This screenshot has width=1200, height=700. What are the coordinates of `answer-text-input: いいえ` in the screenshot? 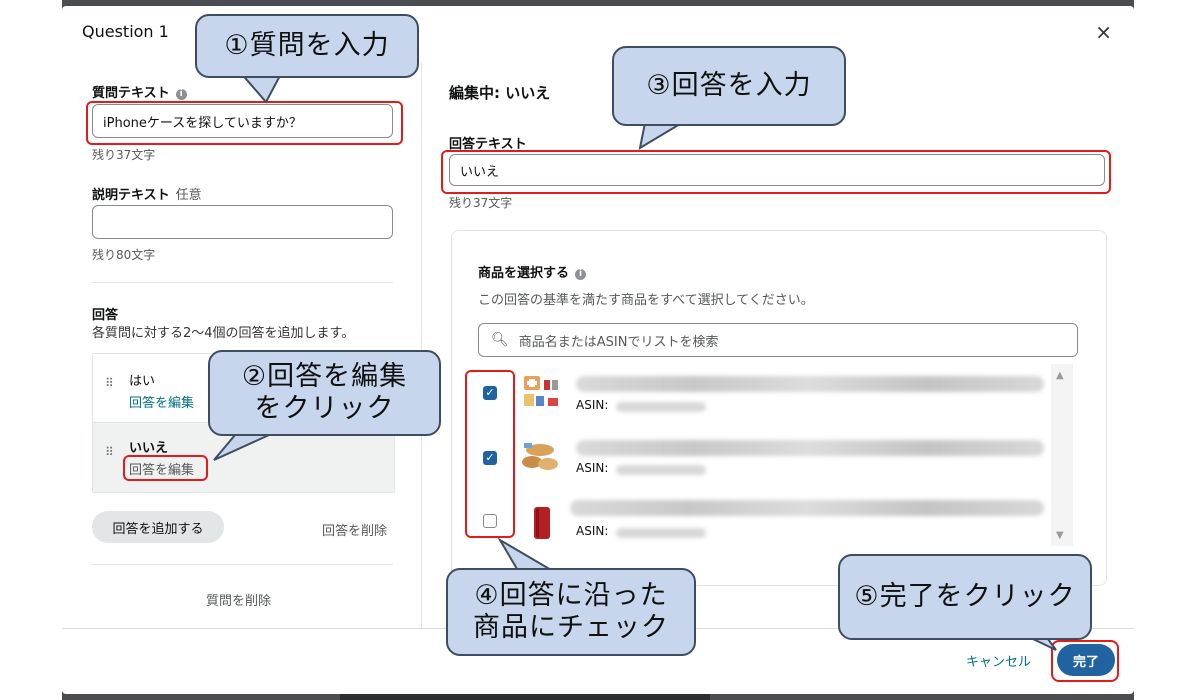 It's located at (777, 170).